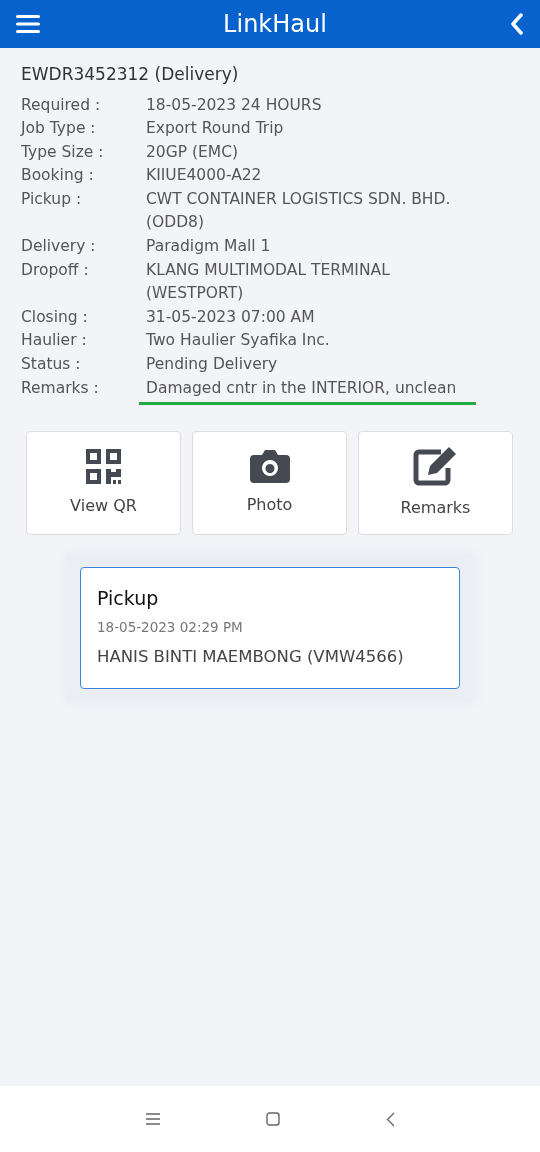  What do you see at coordinates (130, 74) in the screenshot?
I see `job-title: EWDR3452312 (Delivery)` at bounding box center [130, 74].